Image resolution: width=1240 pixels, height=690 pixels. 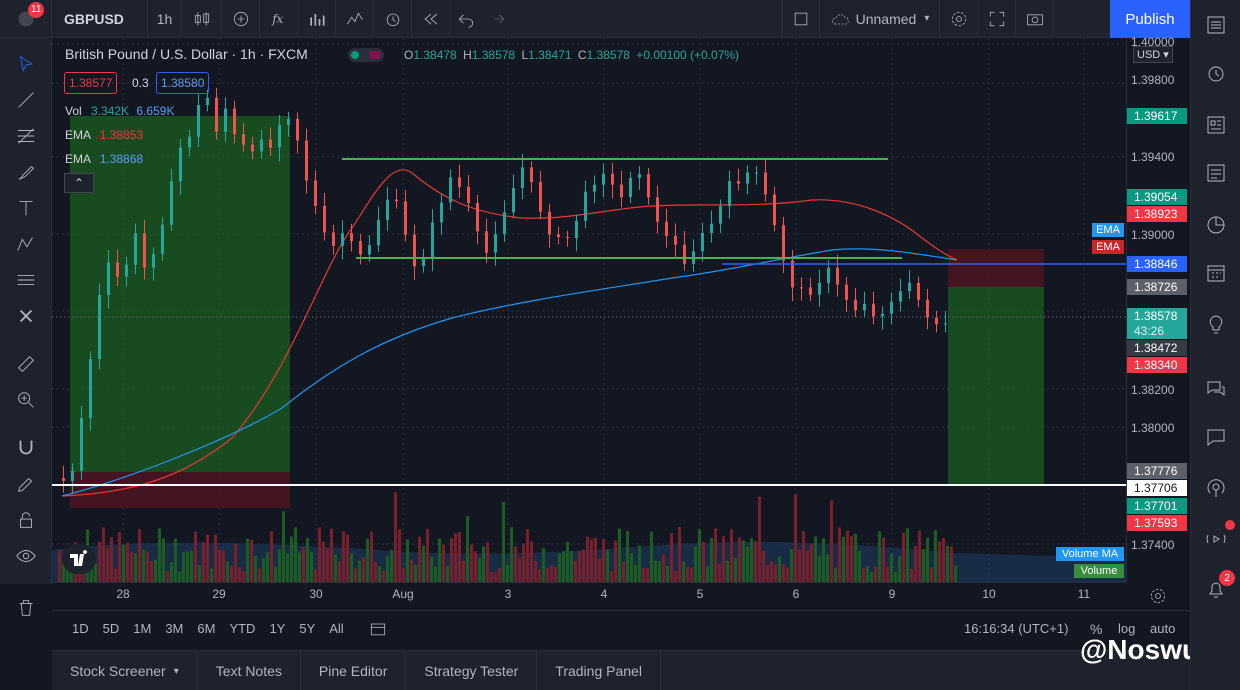 What do you see at coordinates (277, 628) in the screenshot?
I see `range-1y: 1Y` at bounding box center [277, 628].